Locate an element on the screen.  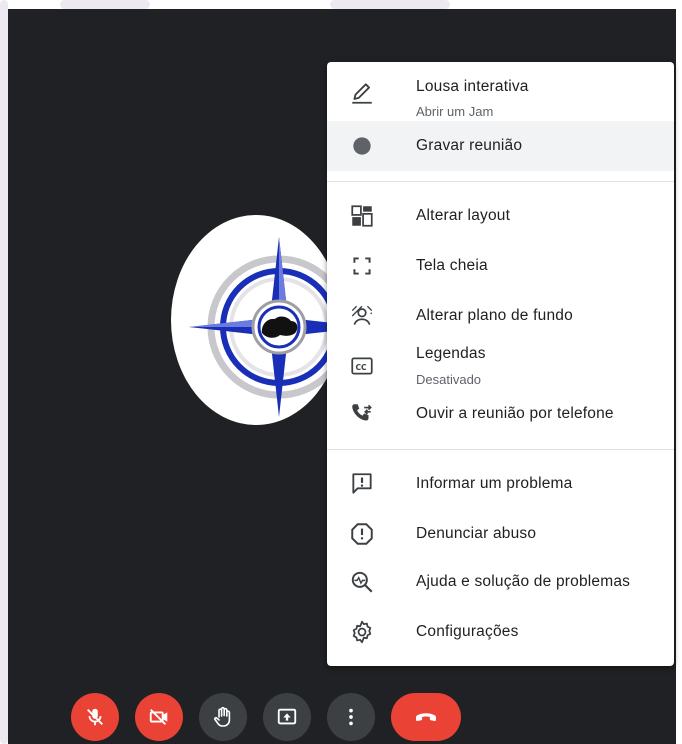
present-screen-icon is located at coordinates (287, 716).